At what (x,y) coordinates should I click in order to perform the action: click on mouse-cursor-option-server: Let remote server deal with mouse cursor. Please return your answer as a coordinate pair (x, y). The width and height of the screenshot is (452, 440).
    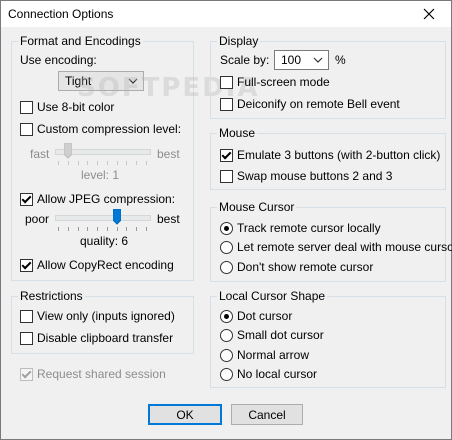
    Looking at the image, I should click on (336, 247).